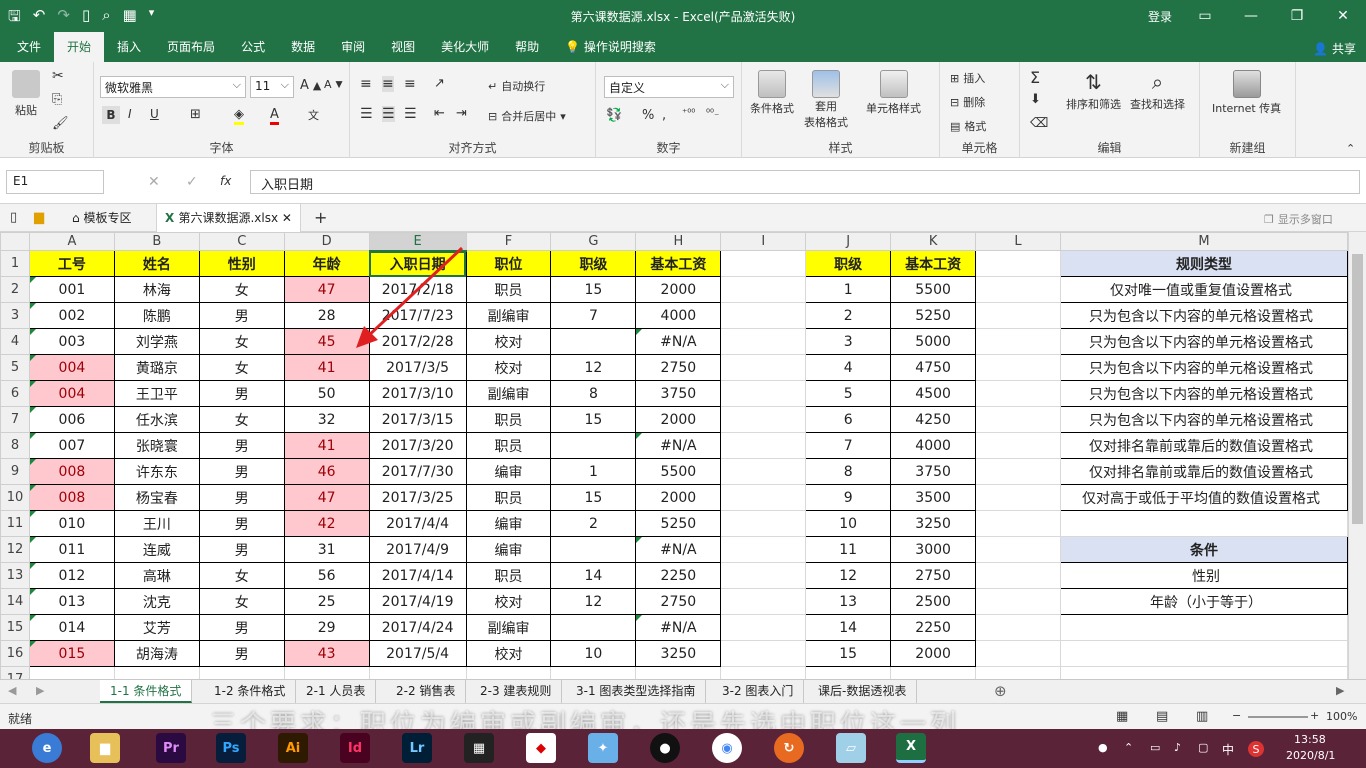 This screenshot has width=1366, height=768. What do you see at coordinates (57, 99) in the screenshot?
I see `copy-icon: ⎘` at bounding box center [57, 99].